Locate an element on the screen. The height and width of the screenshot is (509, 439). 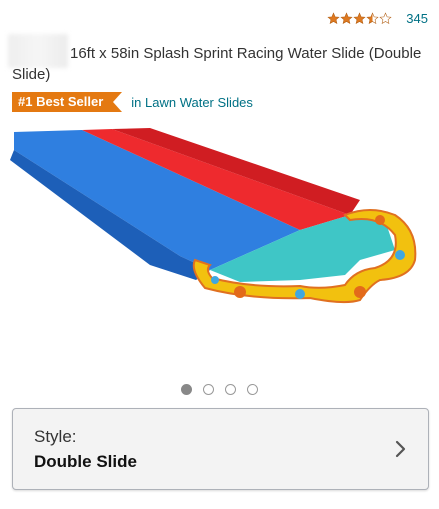
rating-count: 345 is located at coordinates (417, 18).